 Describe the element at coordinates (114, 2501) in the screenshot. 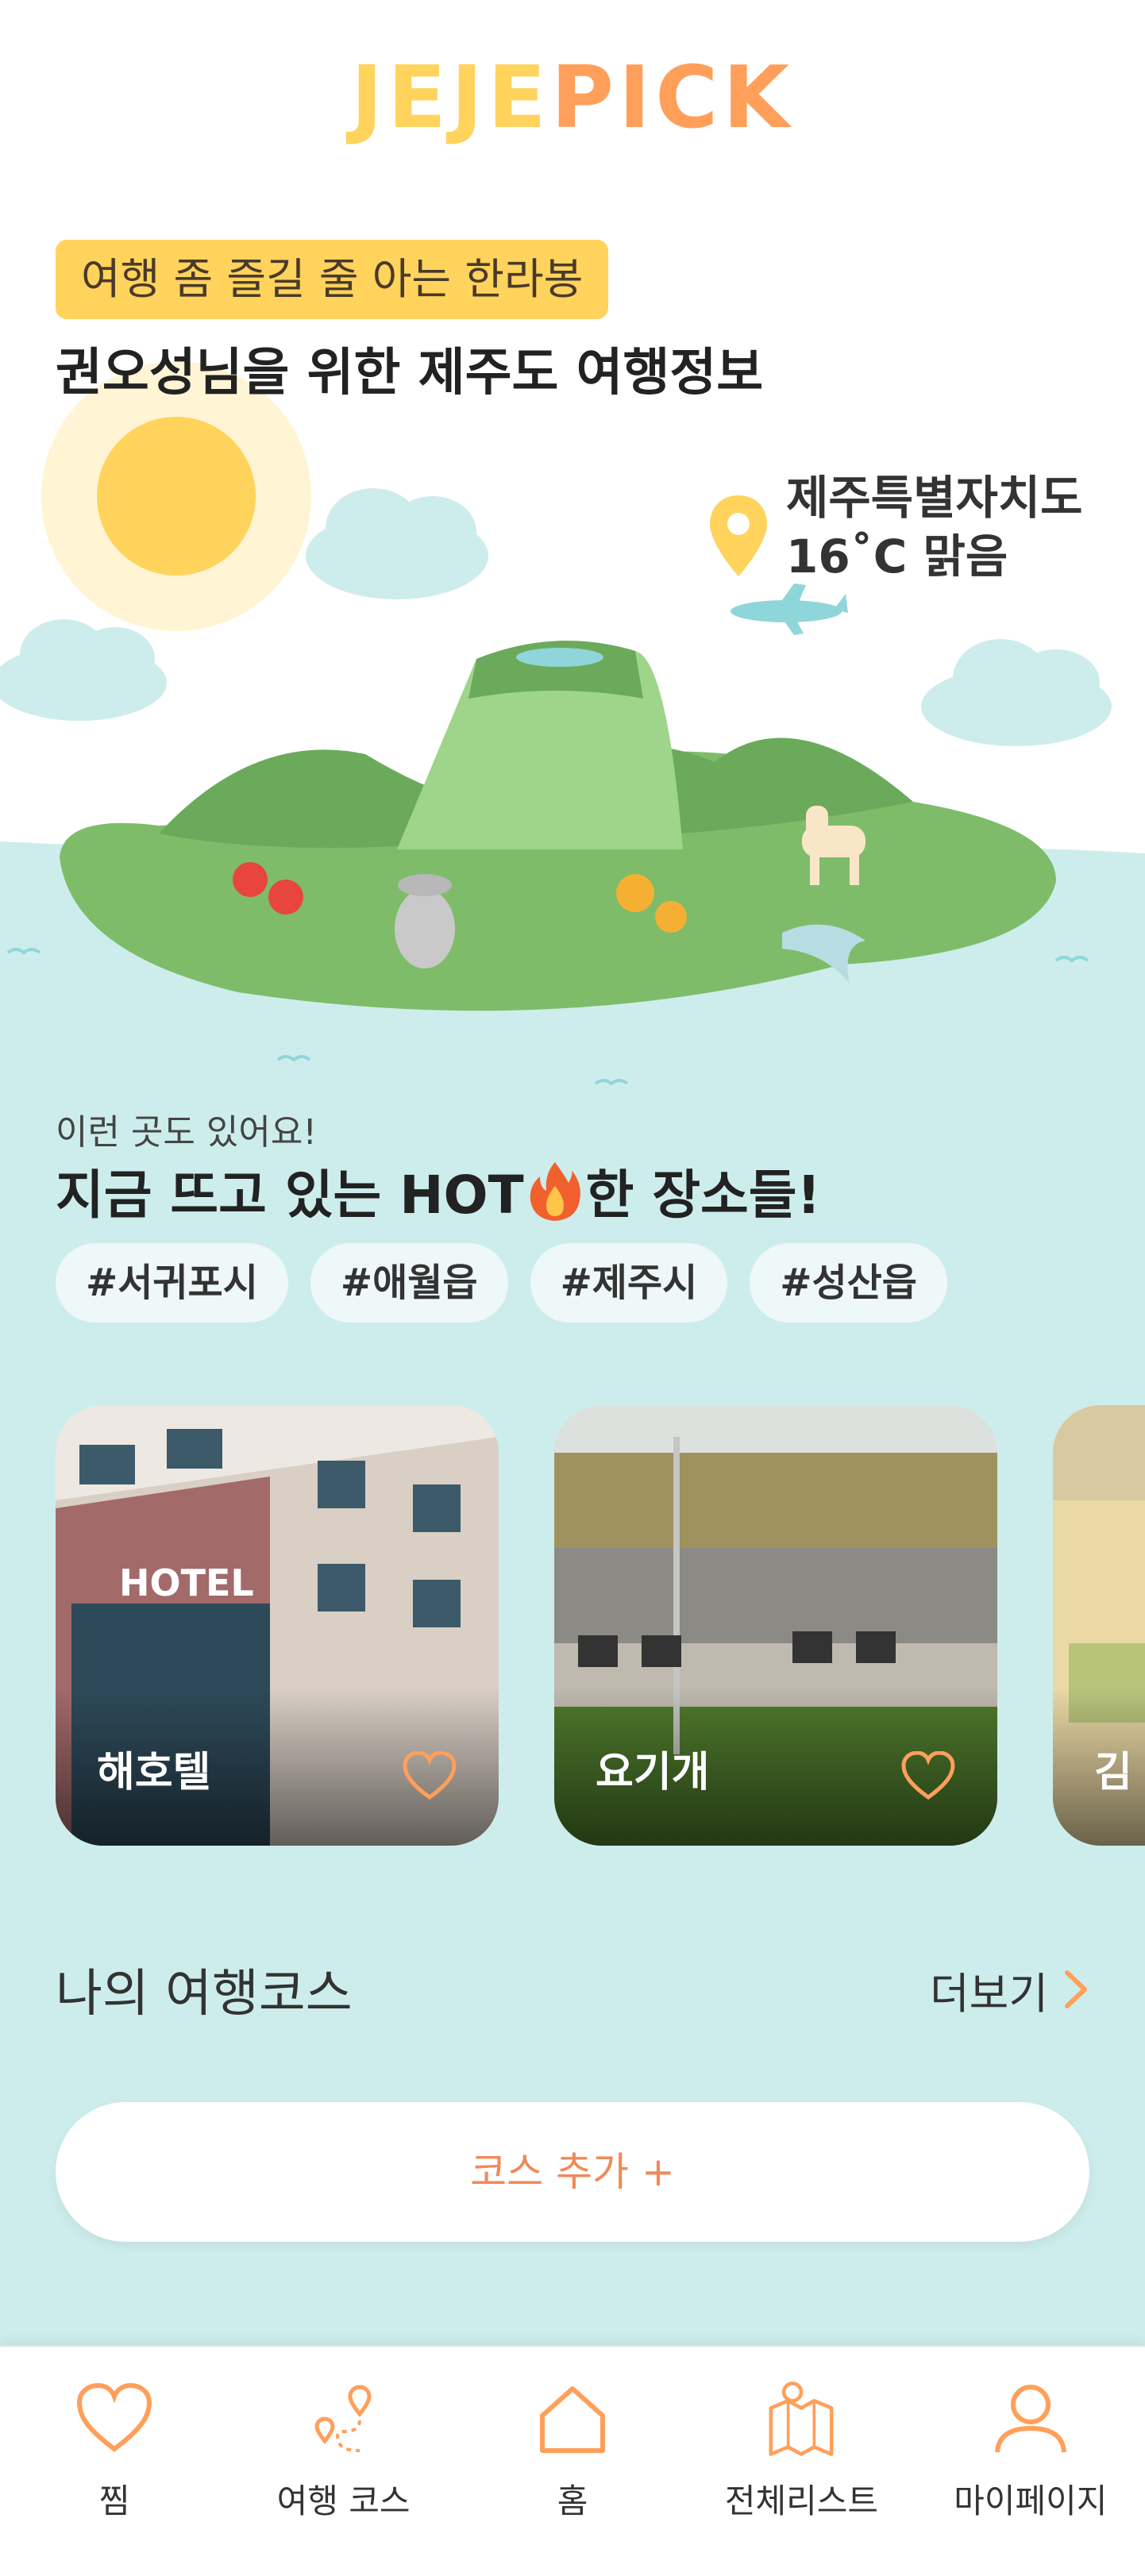

I see `nav-label: 찜` at that location.